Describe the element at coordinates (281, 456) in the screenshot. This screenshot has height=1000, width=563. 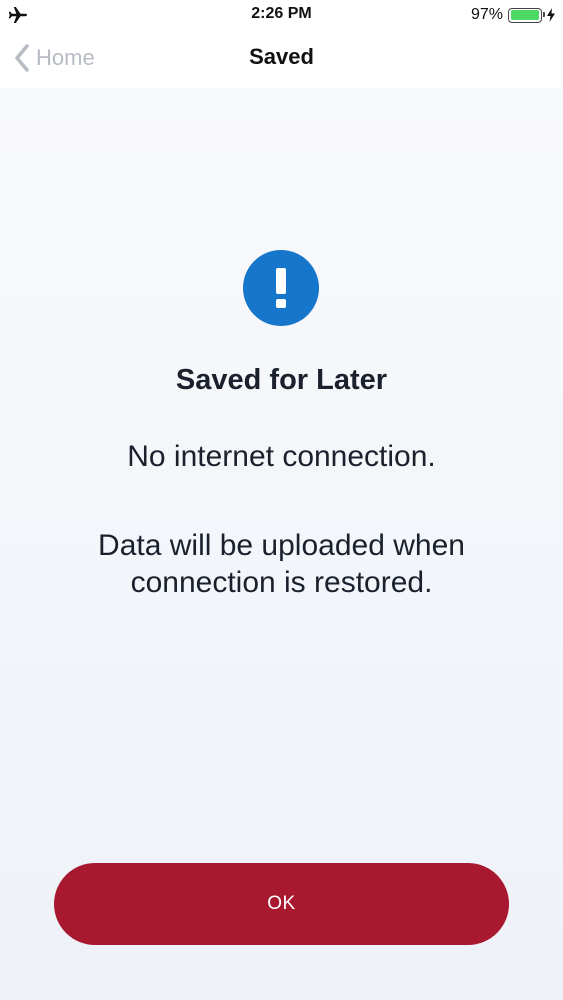
I see `message-no-connection: No internet connection.` at that location.